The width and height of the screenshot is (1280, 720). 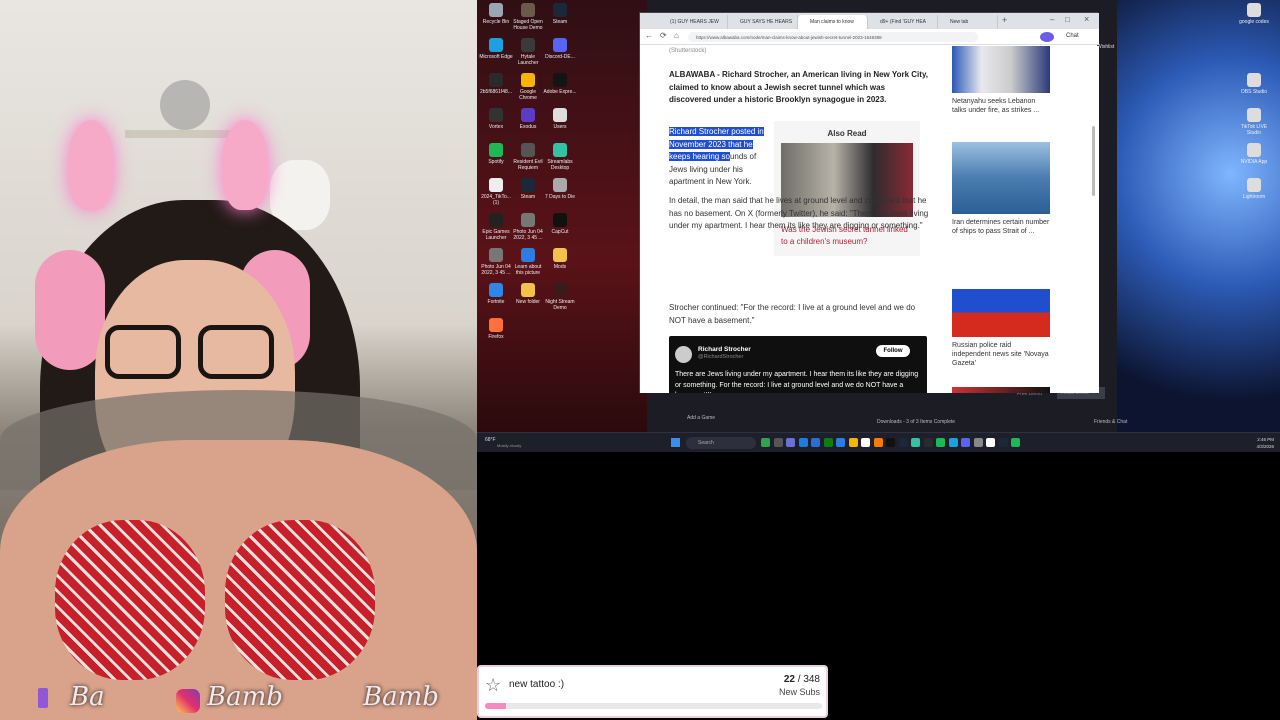 What do you see at coordinates (87, 697) in the screenshot?
I see `overlay-name-1: Ba` at bounding box center [87, 697].